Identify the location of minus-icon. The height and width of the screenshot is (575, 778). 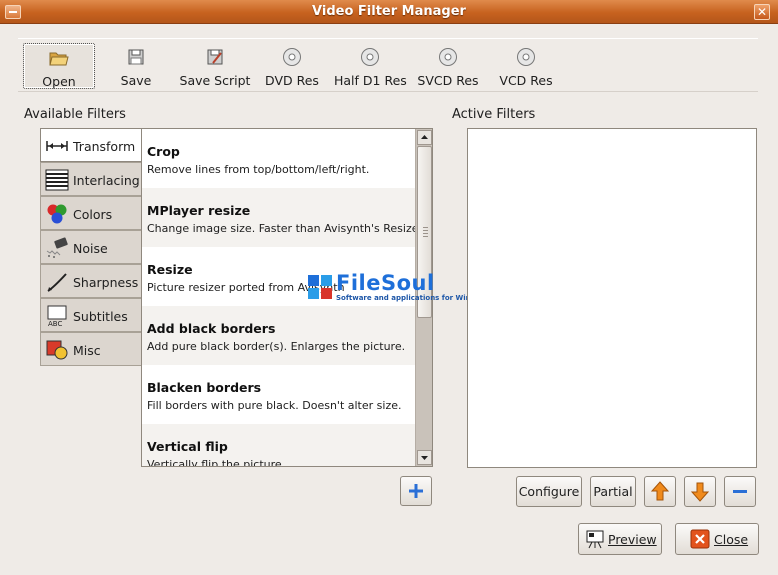
(740, 491).